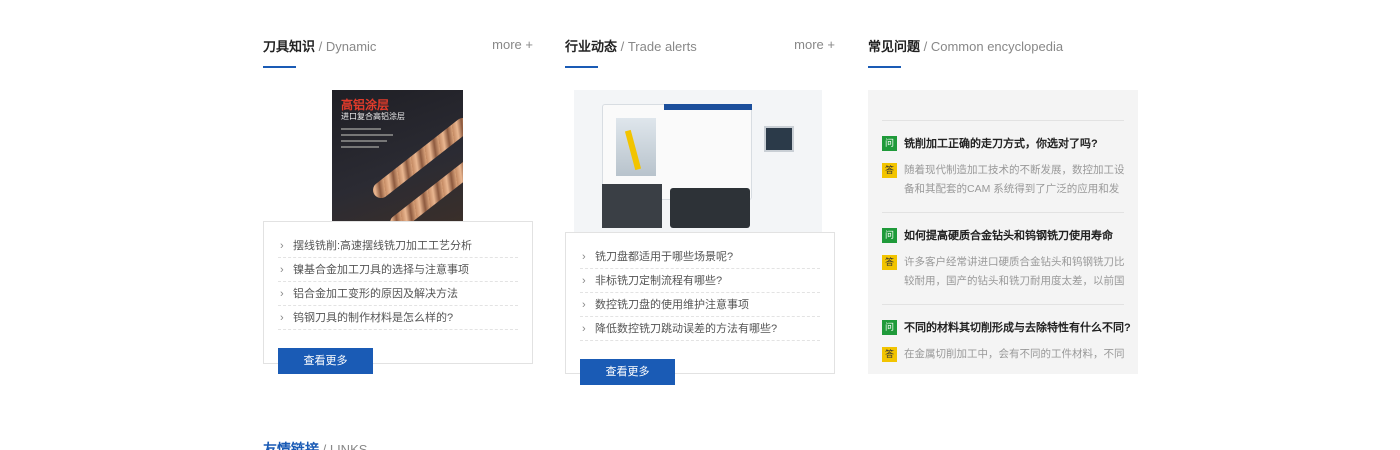 The image size is (1400, 450). I want to click on industry-title-wrap: 行业动态 / Trade alerts, so click(631, 46).